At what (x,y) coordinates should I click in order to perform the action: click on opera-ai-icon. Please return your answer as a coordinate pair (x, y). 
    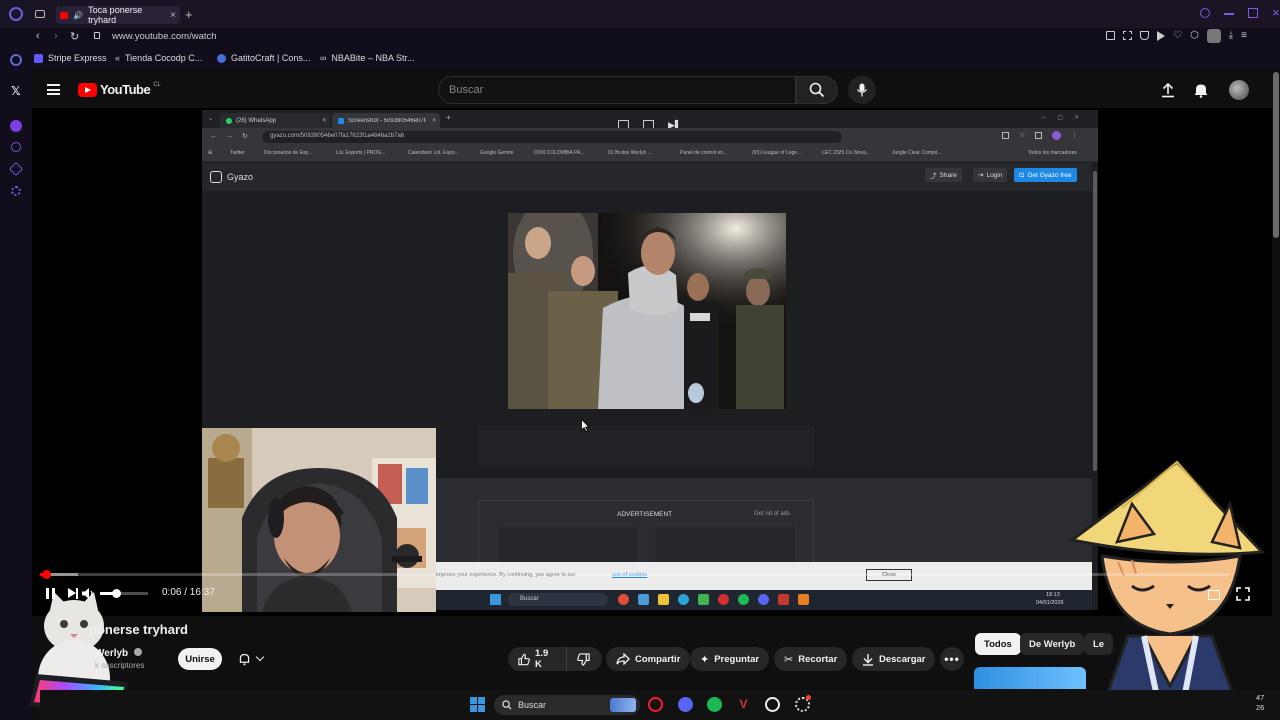
    Looking at the image, I should click on (16, 60).